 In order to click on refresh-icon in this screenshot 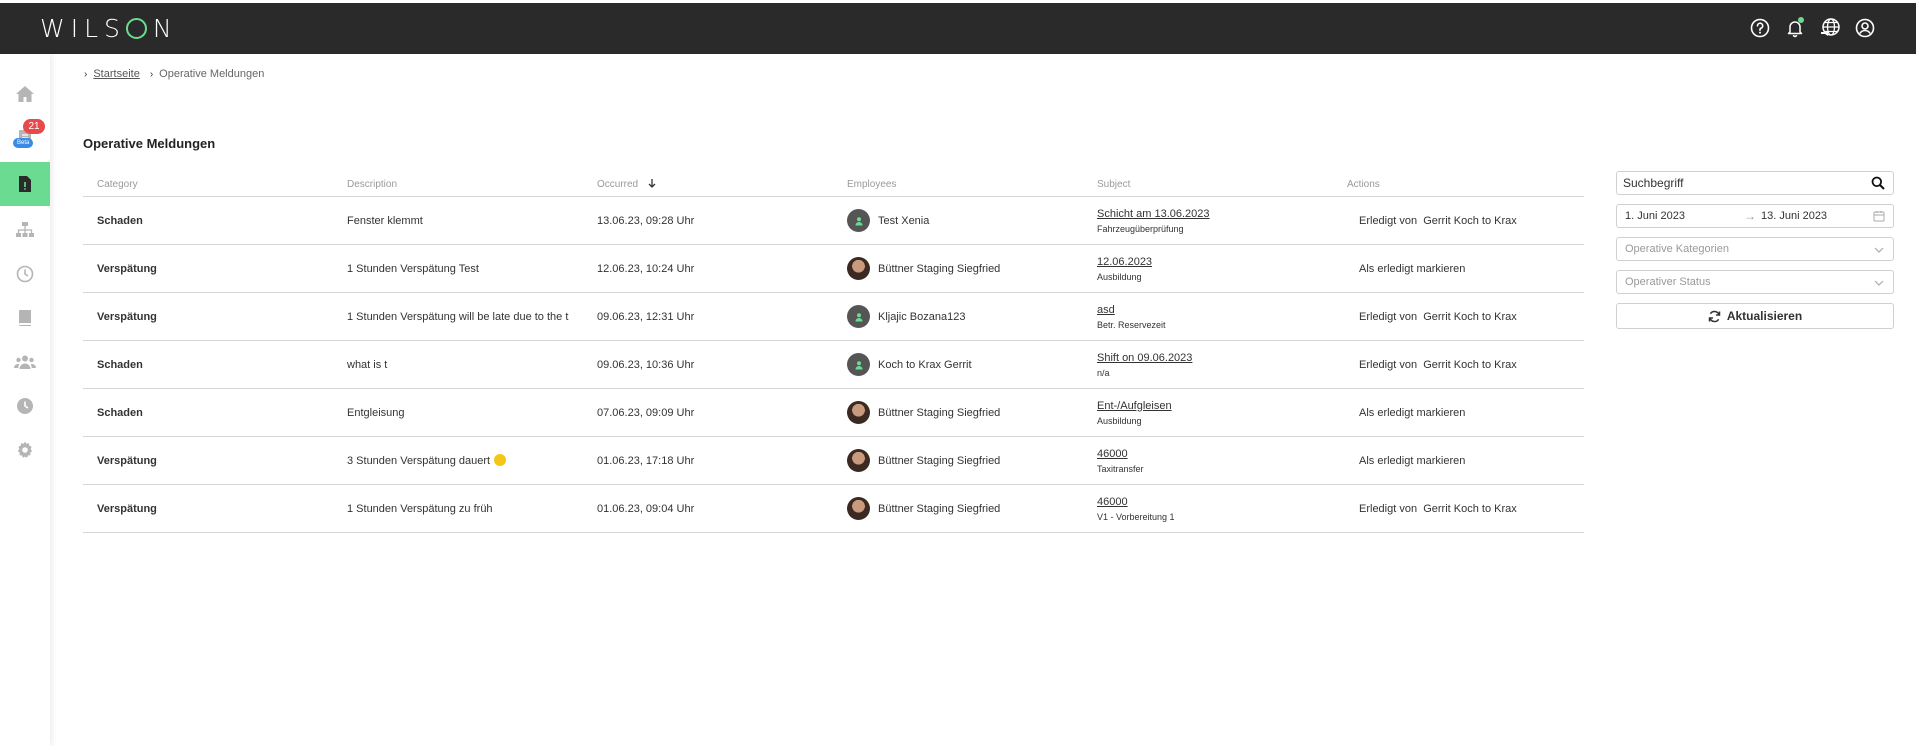, I will do `click(1714, 316)`.